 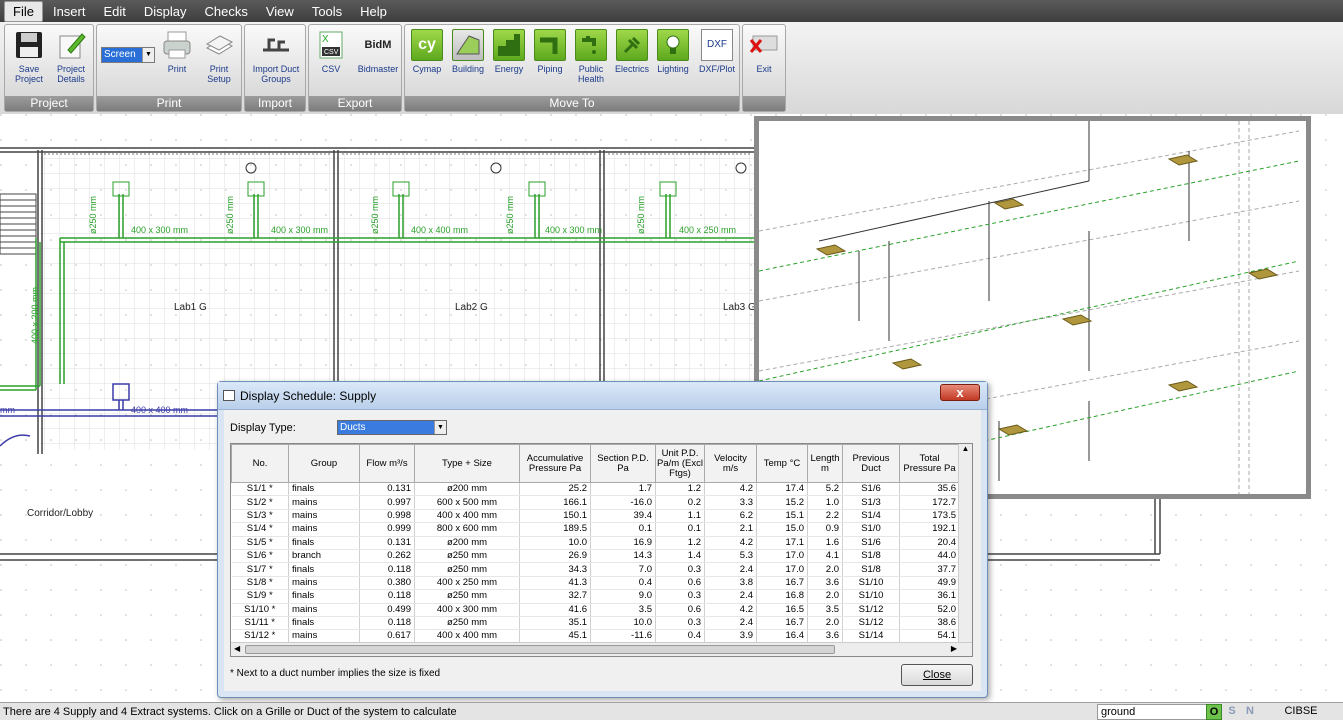 I want to click on duct-label: 400 x 200 mm, so click(x=35, y=315).